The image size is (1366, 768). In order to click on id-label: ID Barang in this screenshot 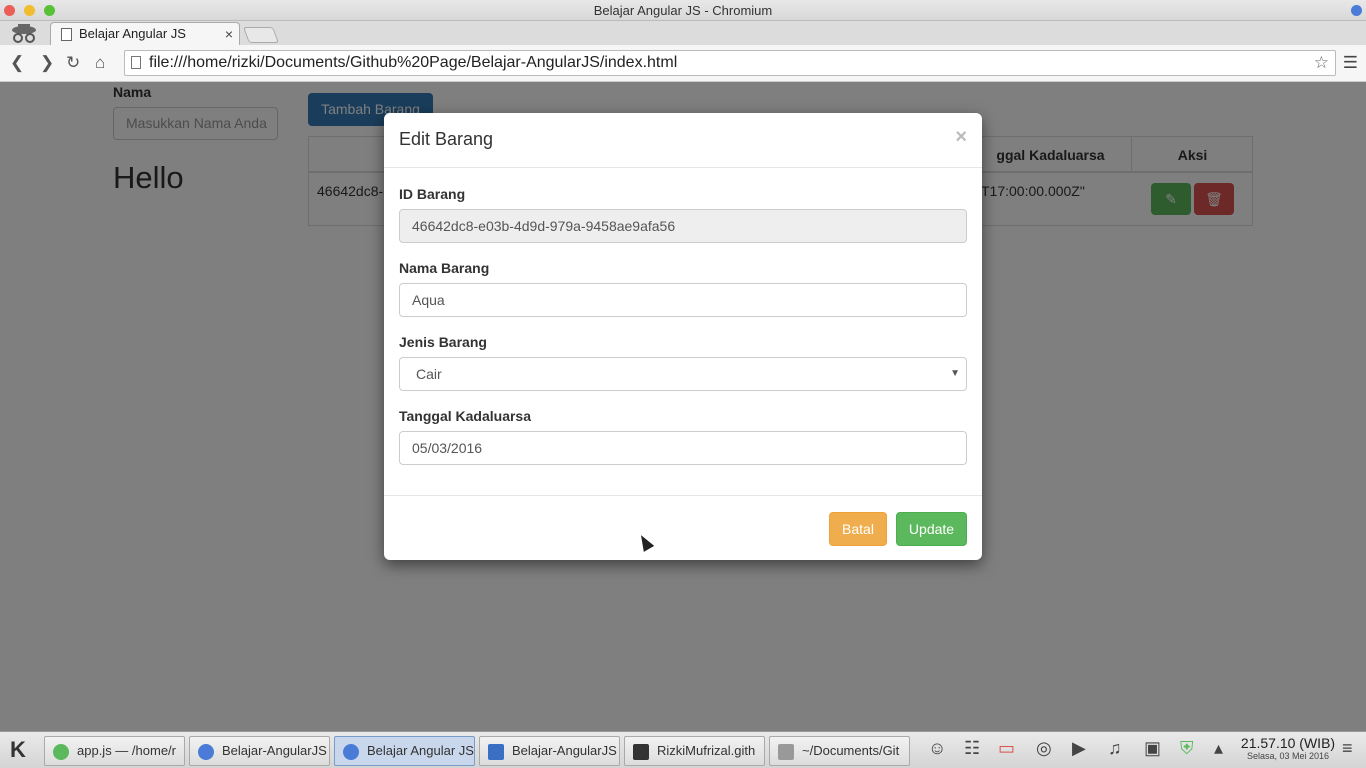, I will do `click(432, 194)`.